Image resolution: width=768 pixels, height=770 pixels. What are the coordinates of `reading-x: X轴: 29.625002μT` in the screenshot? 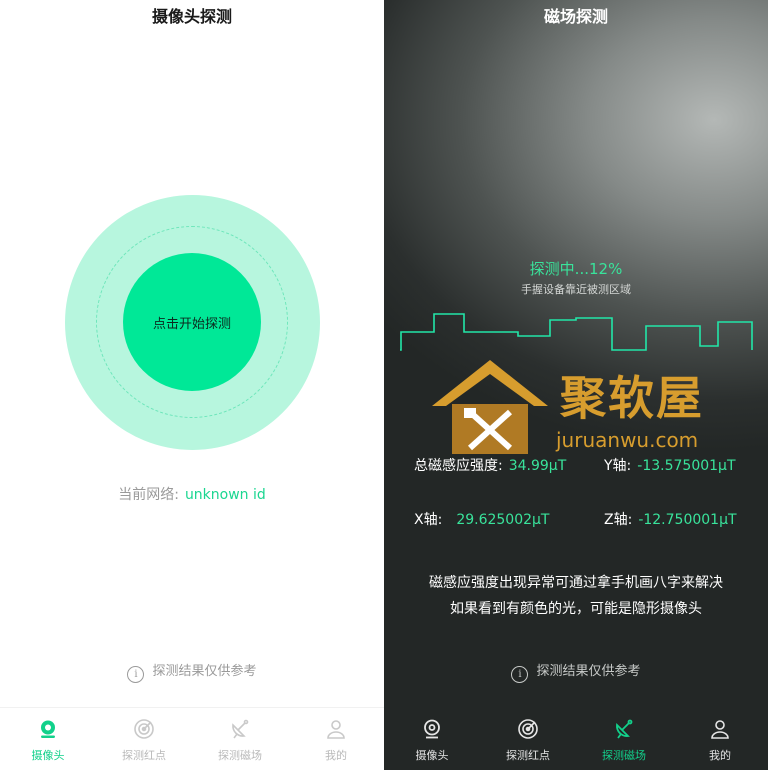 It's located at (481, 519).